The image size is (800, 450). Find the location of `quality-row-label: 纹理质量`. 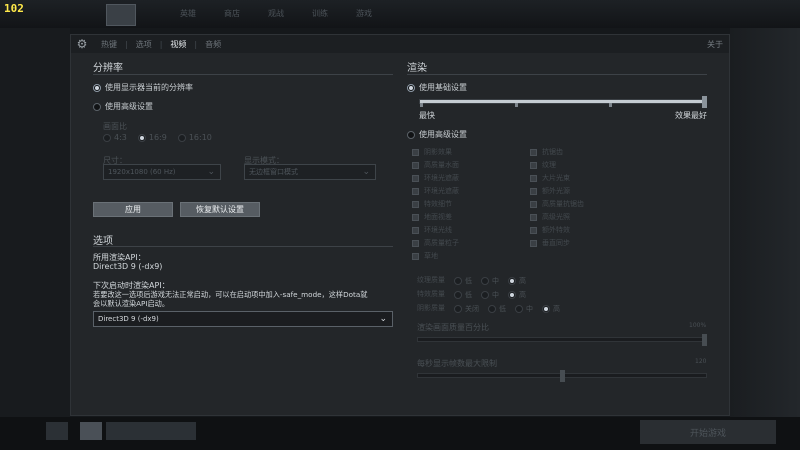

quality-row-label: 纹理质量 is located at coordinates (431, 280).